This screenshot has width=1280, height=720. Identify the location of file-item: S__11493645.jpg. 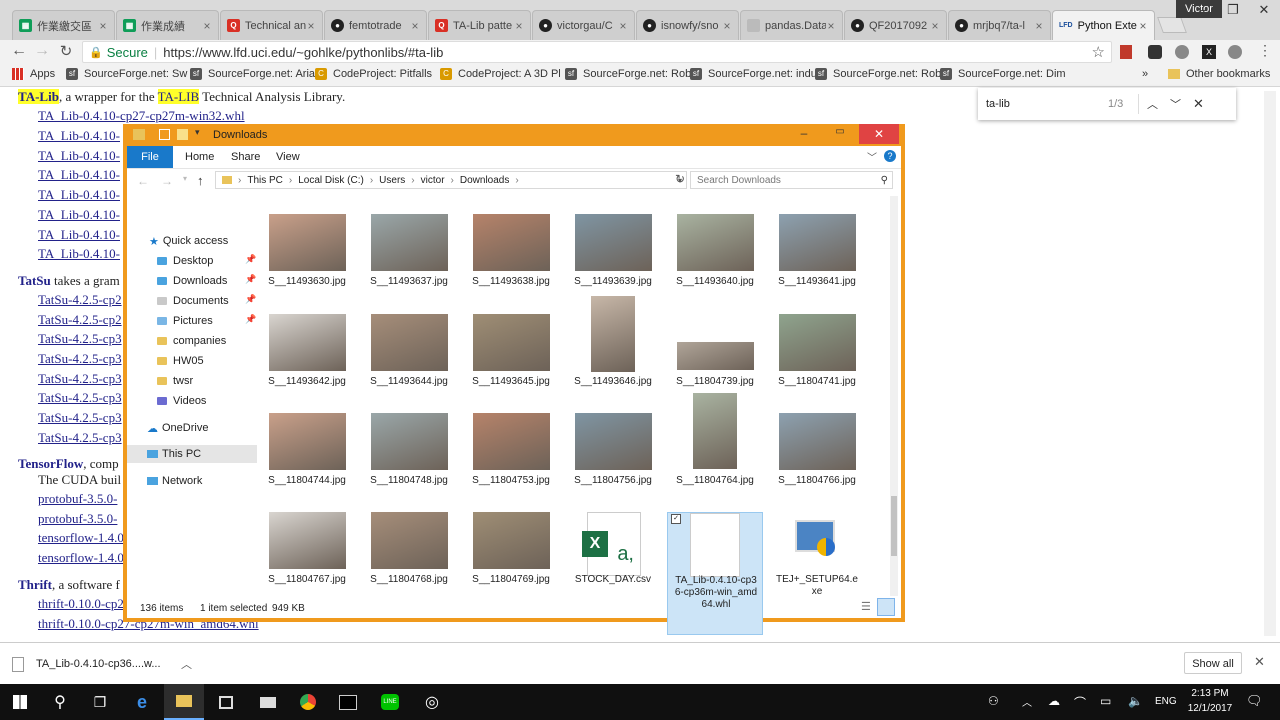
(511, 362).